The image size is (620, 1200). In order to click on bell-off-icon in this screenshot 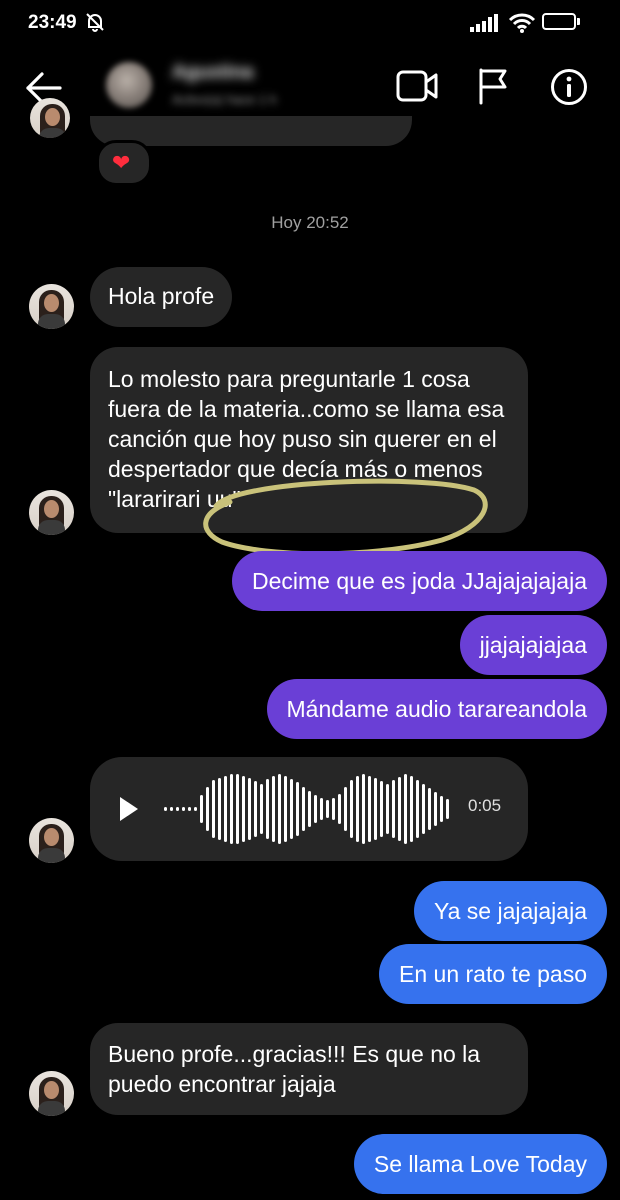, I will do `click(95, 22)`.